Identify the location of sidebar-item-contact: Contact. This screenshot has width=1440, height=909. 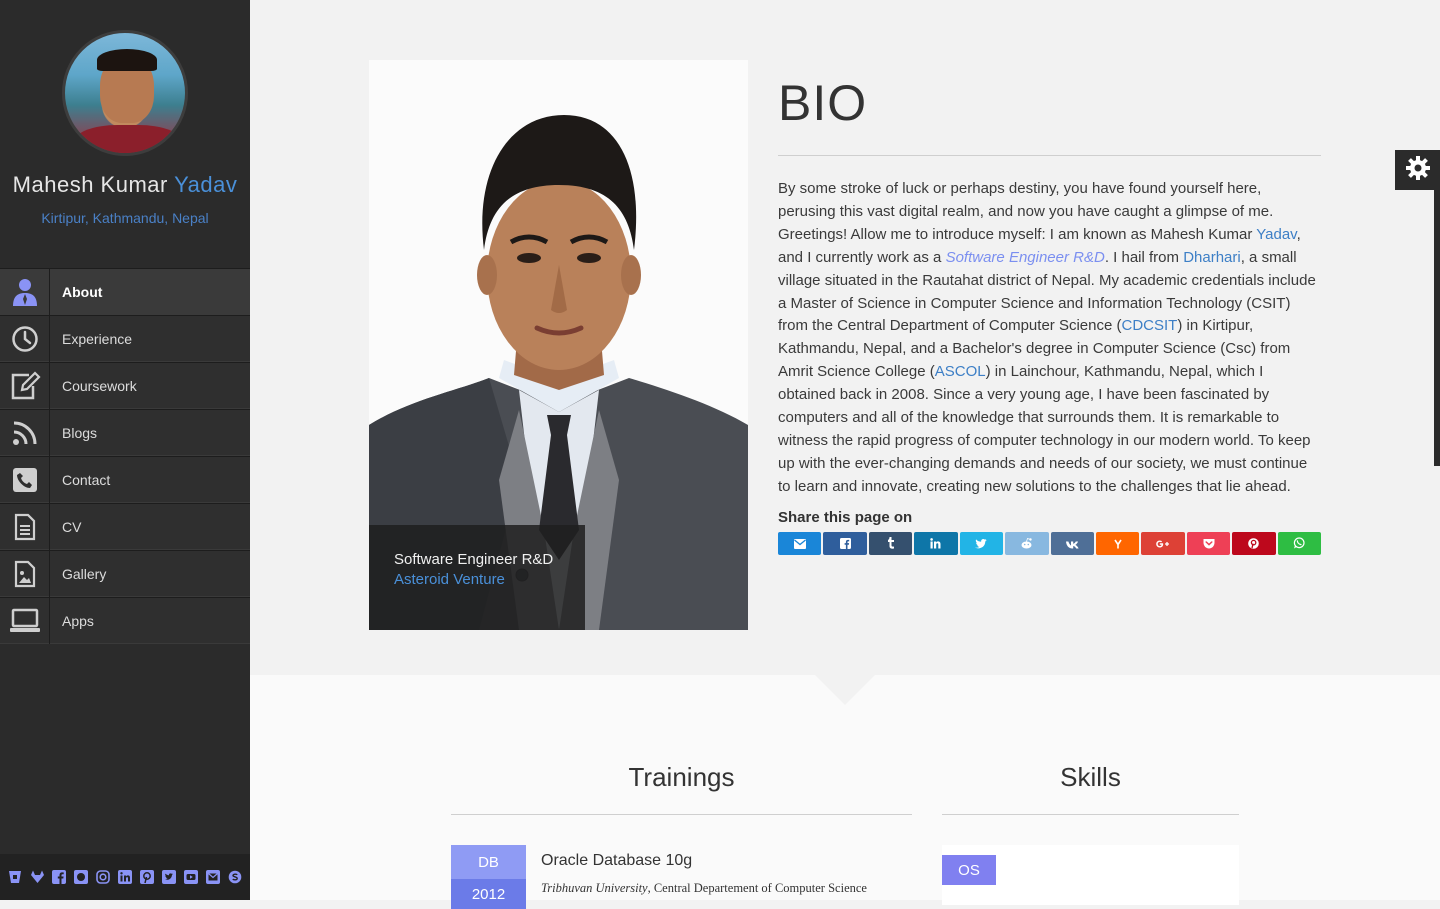
(125, 479).